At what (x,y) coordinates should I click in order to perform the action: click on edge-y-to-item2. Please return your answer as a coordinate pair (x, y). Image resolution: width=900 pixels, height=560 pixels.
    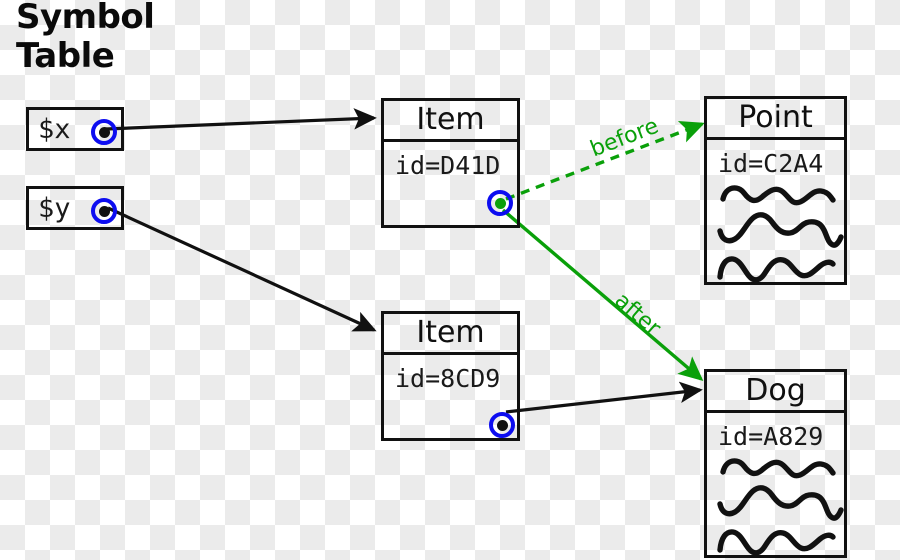
    Looking at the image, I should click on (242, 269).